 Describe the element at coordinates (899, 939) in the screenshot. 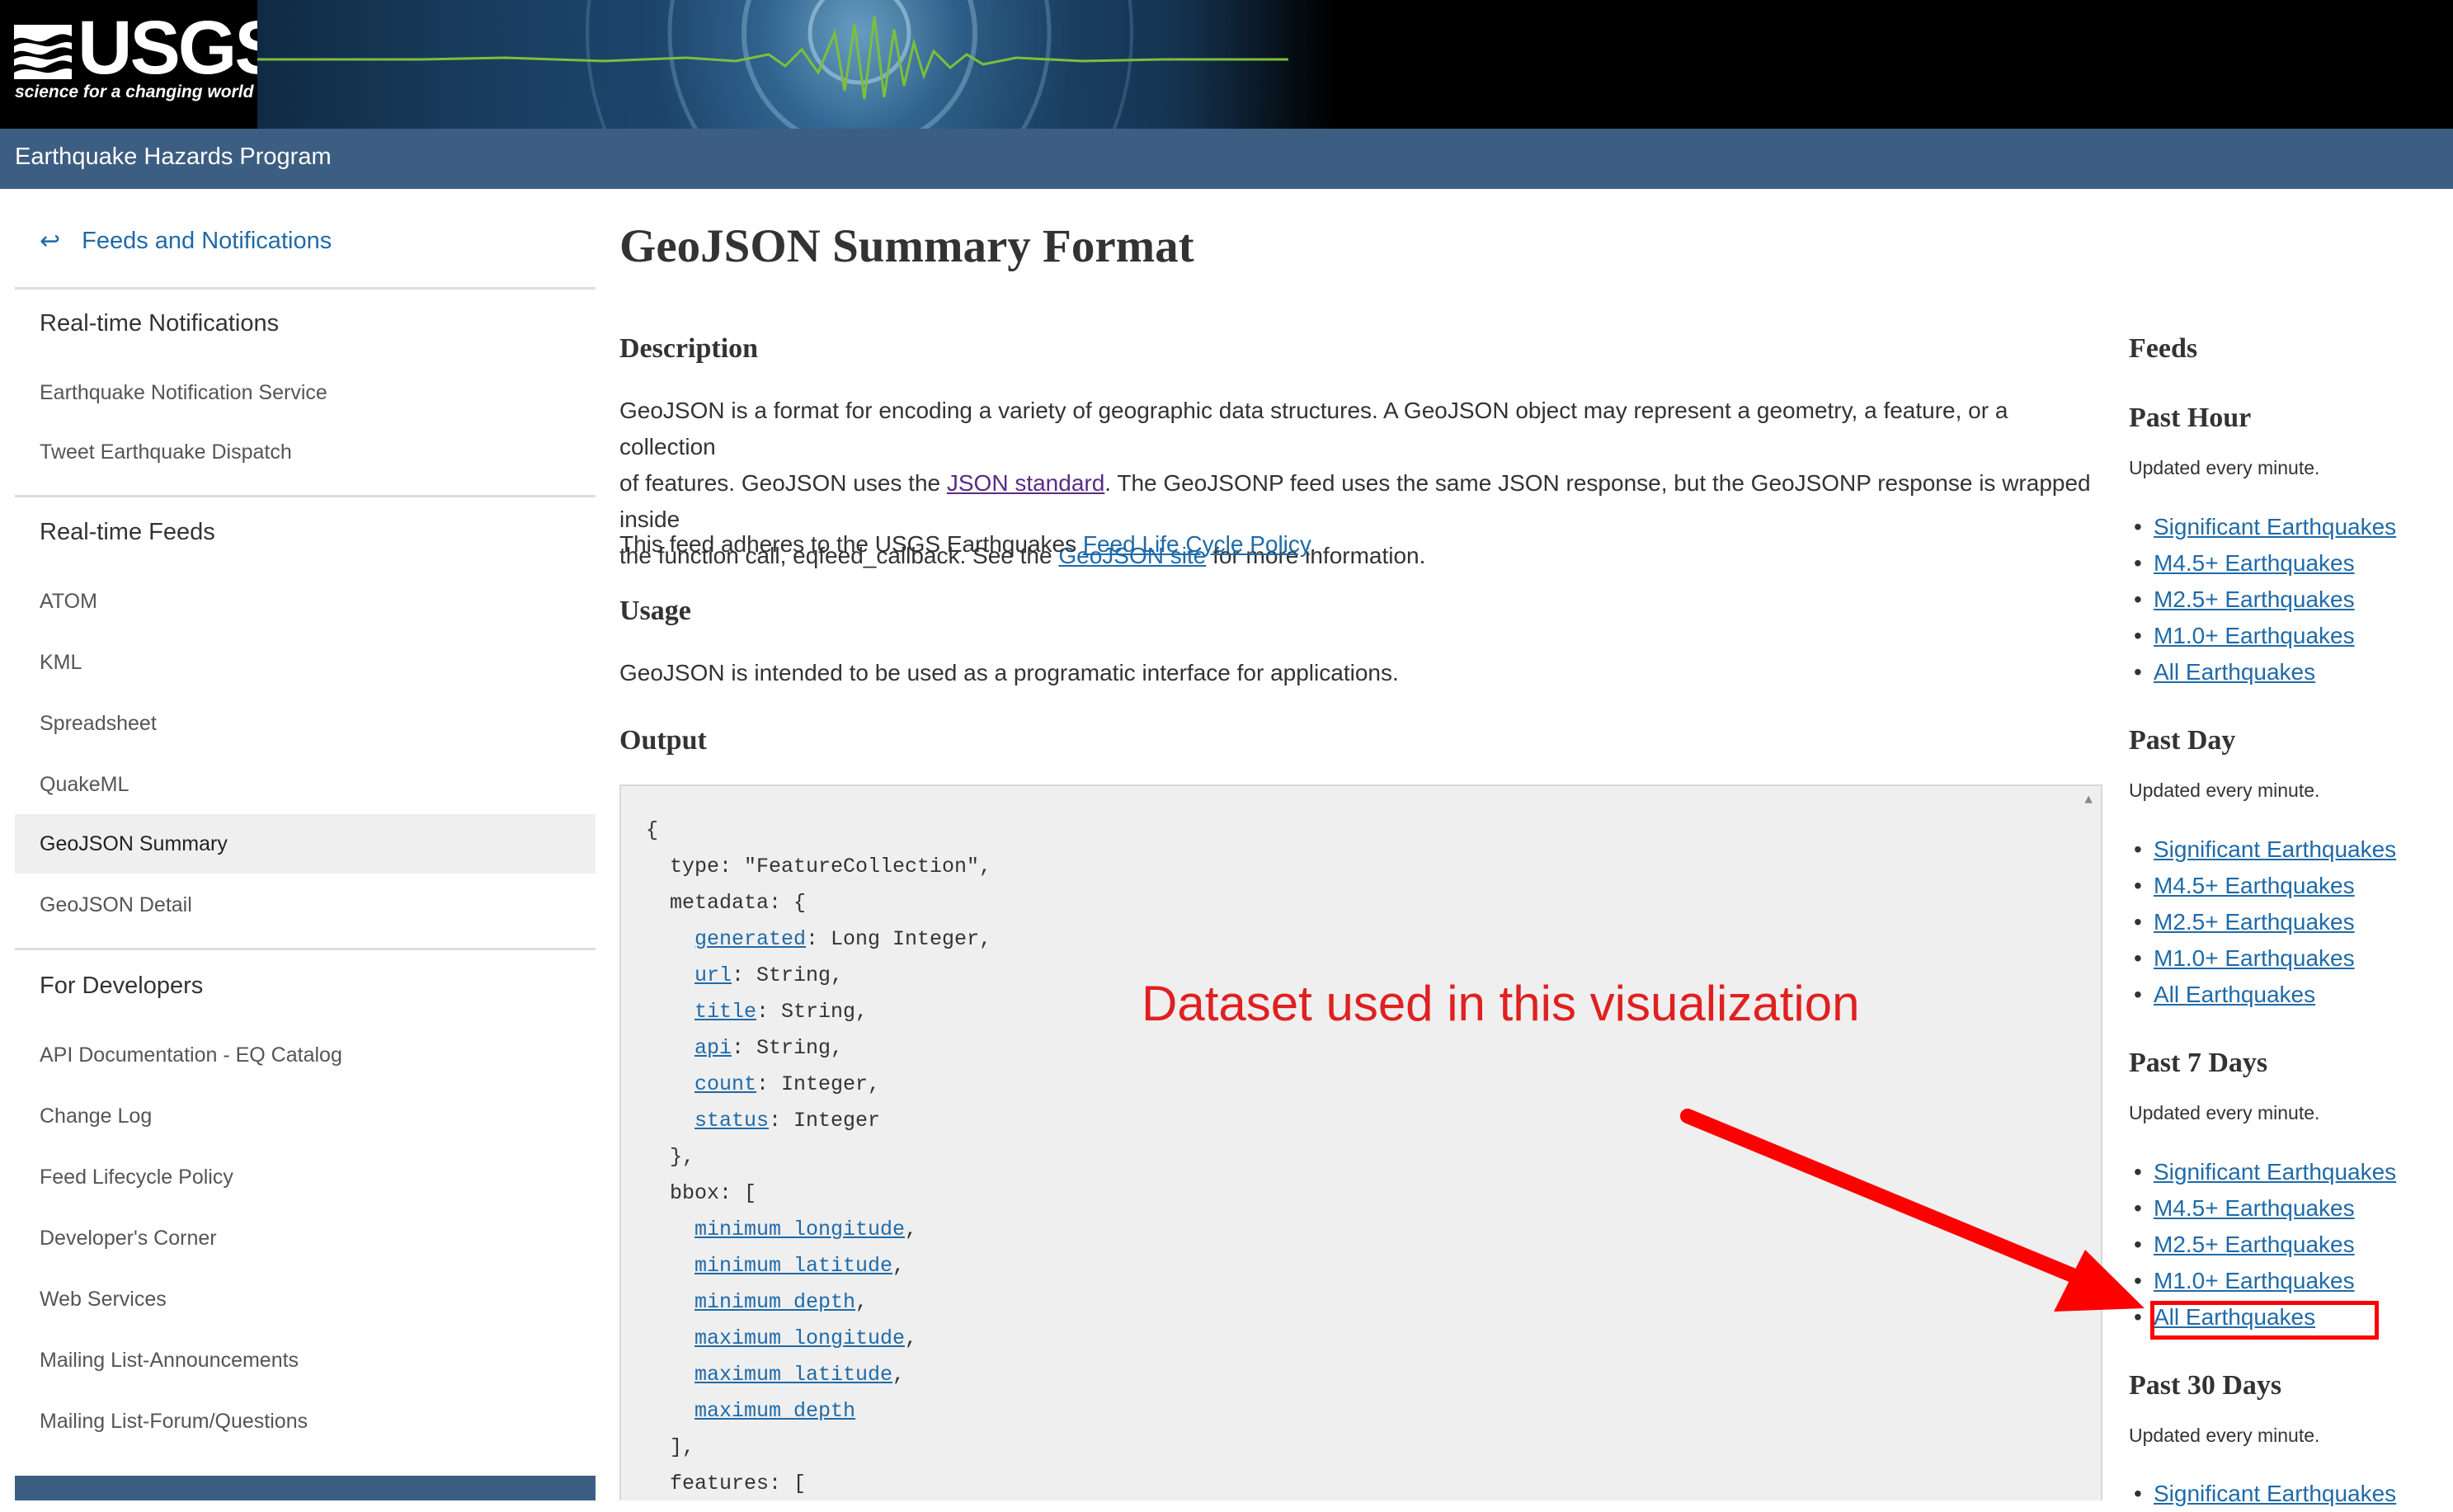

I see `code-type: : Long Integer,` at that location.